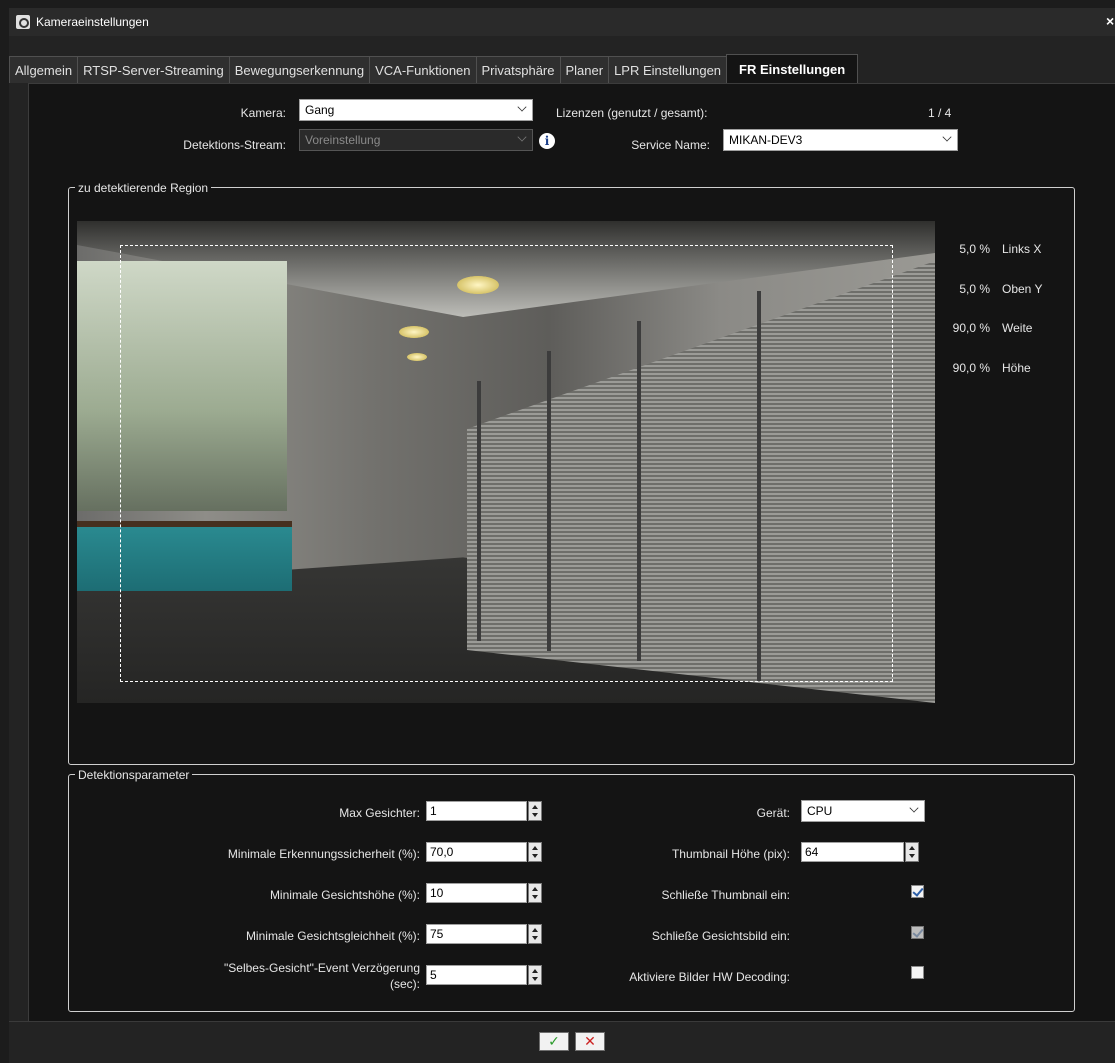 This screenshot has width=1115, height=1063. I want to click on top-y-label: Oben Y, so click(1022, 289).